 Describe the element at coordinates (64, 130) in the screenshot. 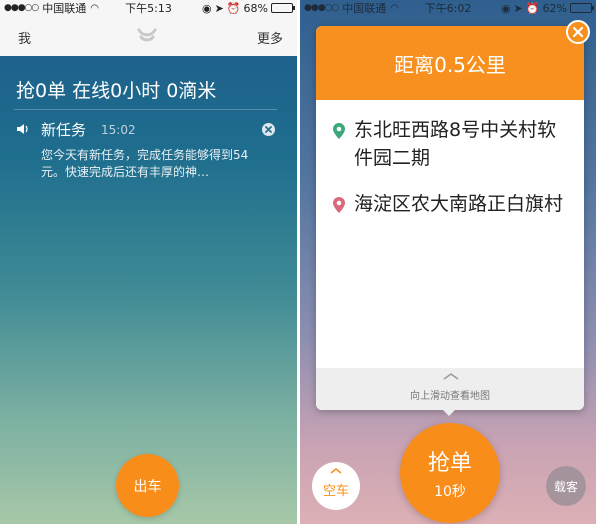

I see `task-title: 新任务` at that location.